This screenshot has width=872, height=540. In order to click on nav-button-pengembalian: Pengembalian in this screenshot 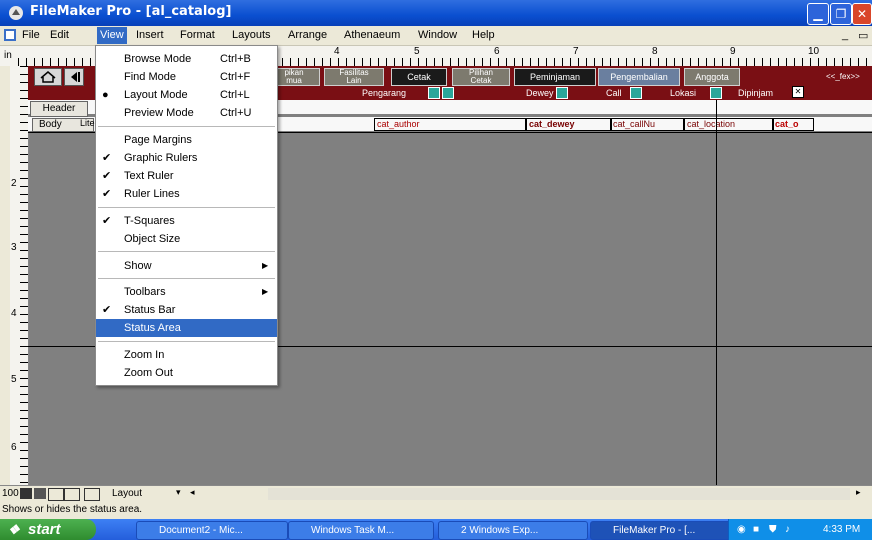, I will do `click(639, 77)`.